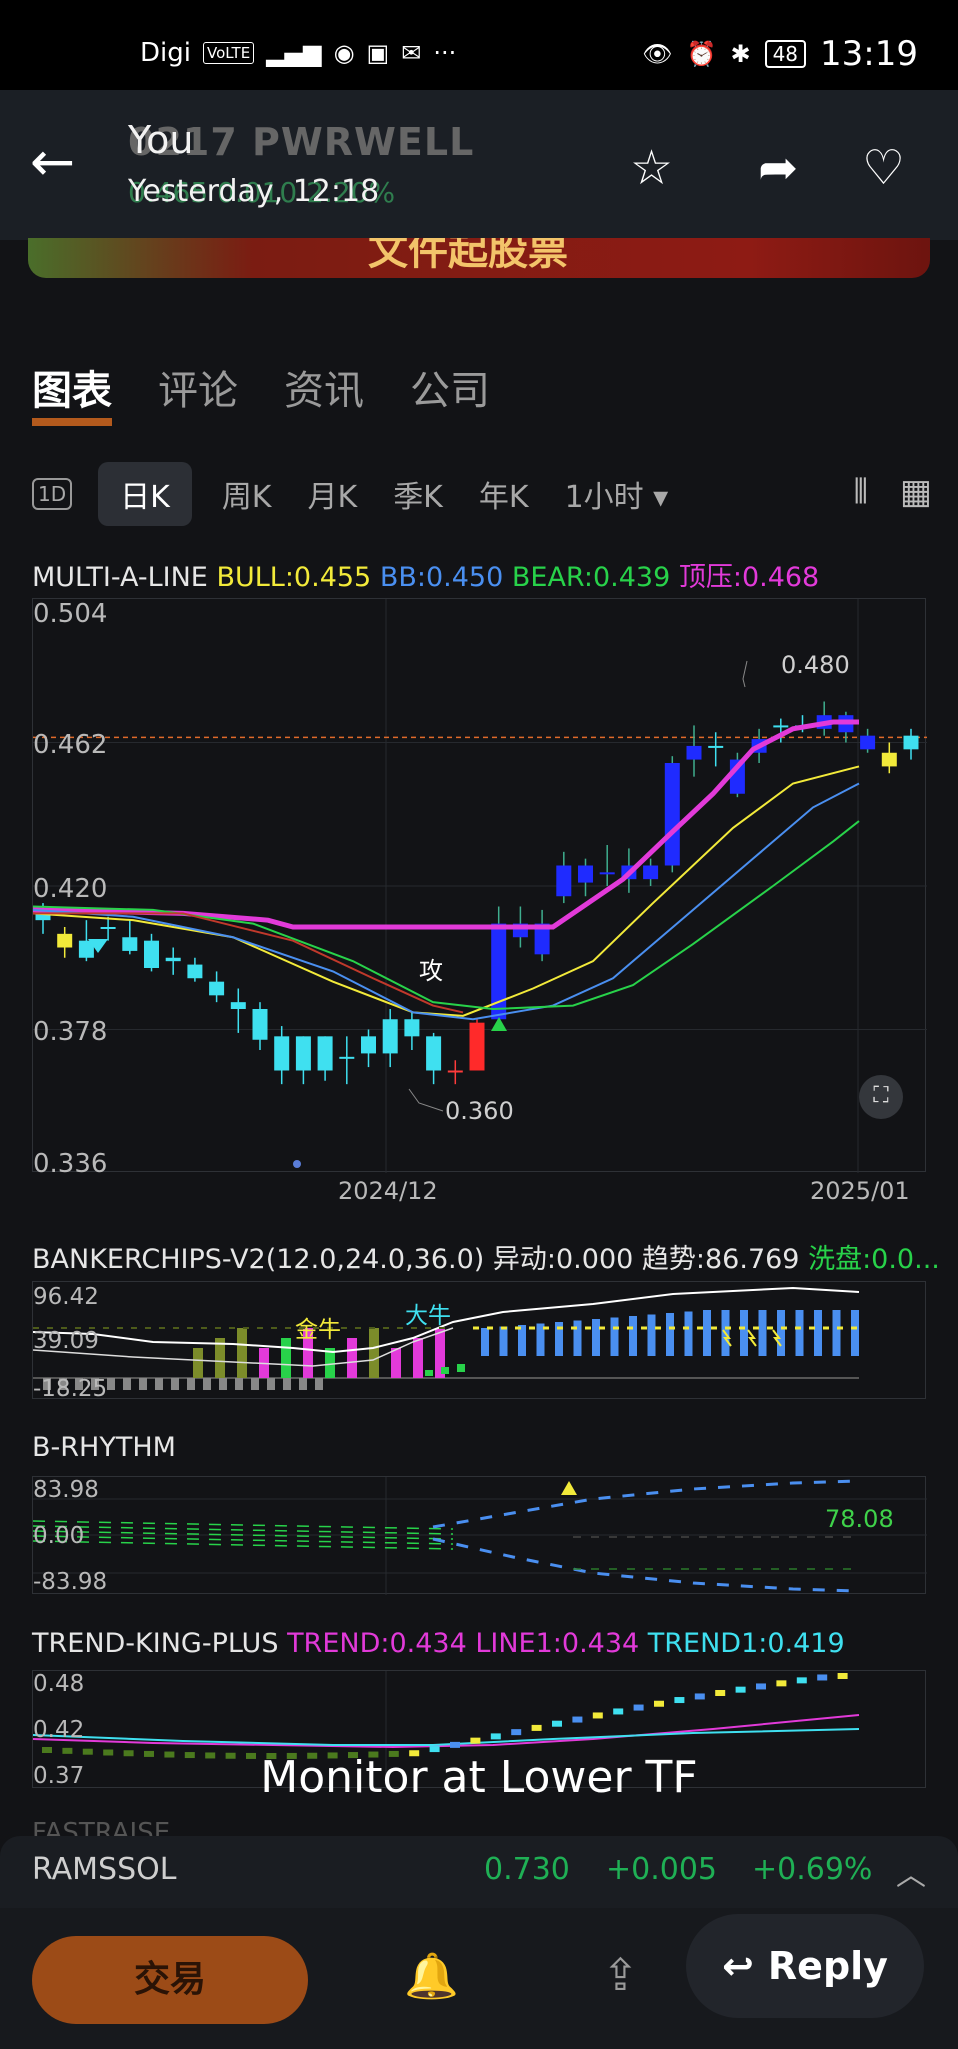 The width and height of the screenshot is (958, 2049). What do you see at coordinates (861, 492) in the screenshot?
I see `candle-type-icon: ⫴` at bounding box center [861, 492].